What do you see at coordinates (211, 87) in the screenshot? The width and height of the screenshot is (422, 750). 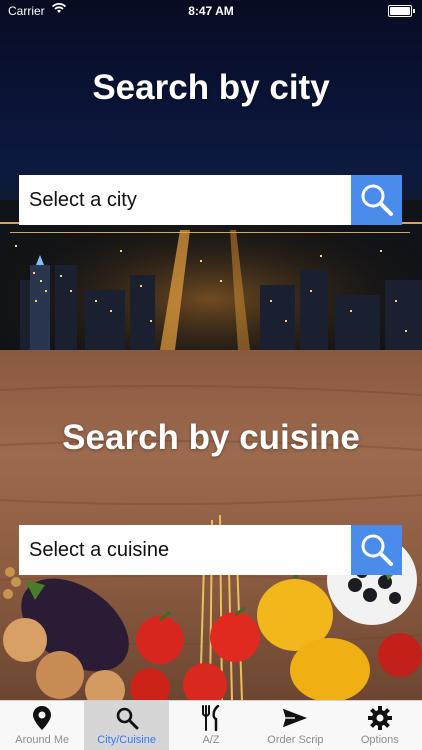 I see `city-section-title: Search by city` at bounding box center [211, 87].